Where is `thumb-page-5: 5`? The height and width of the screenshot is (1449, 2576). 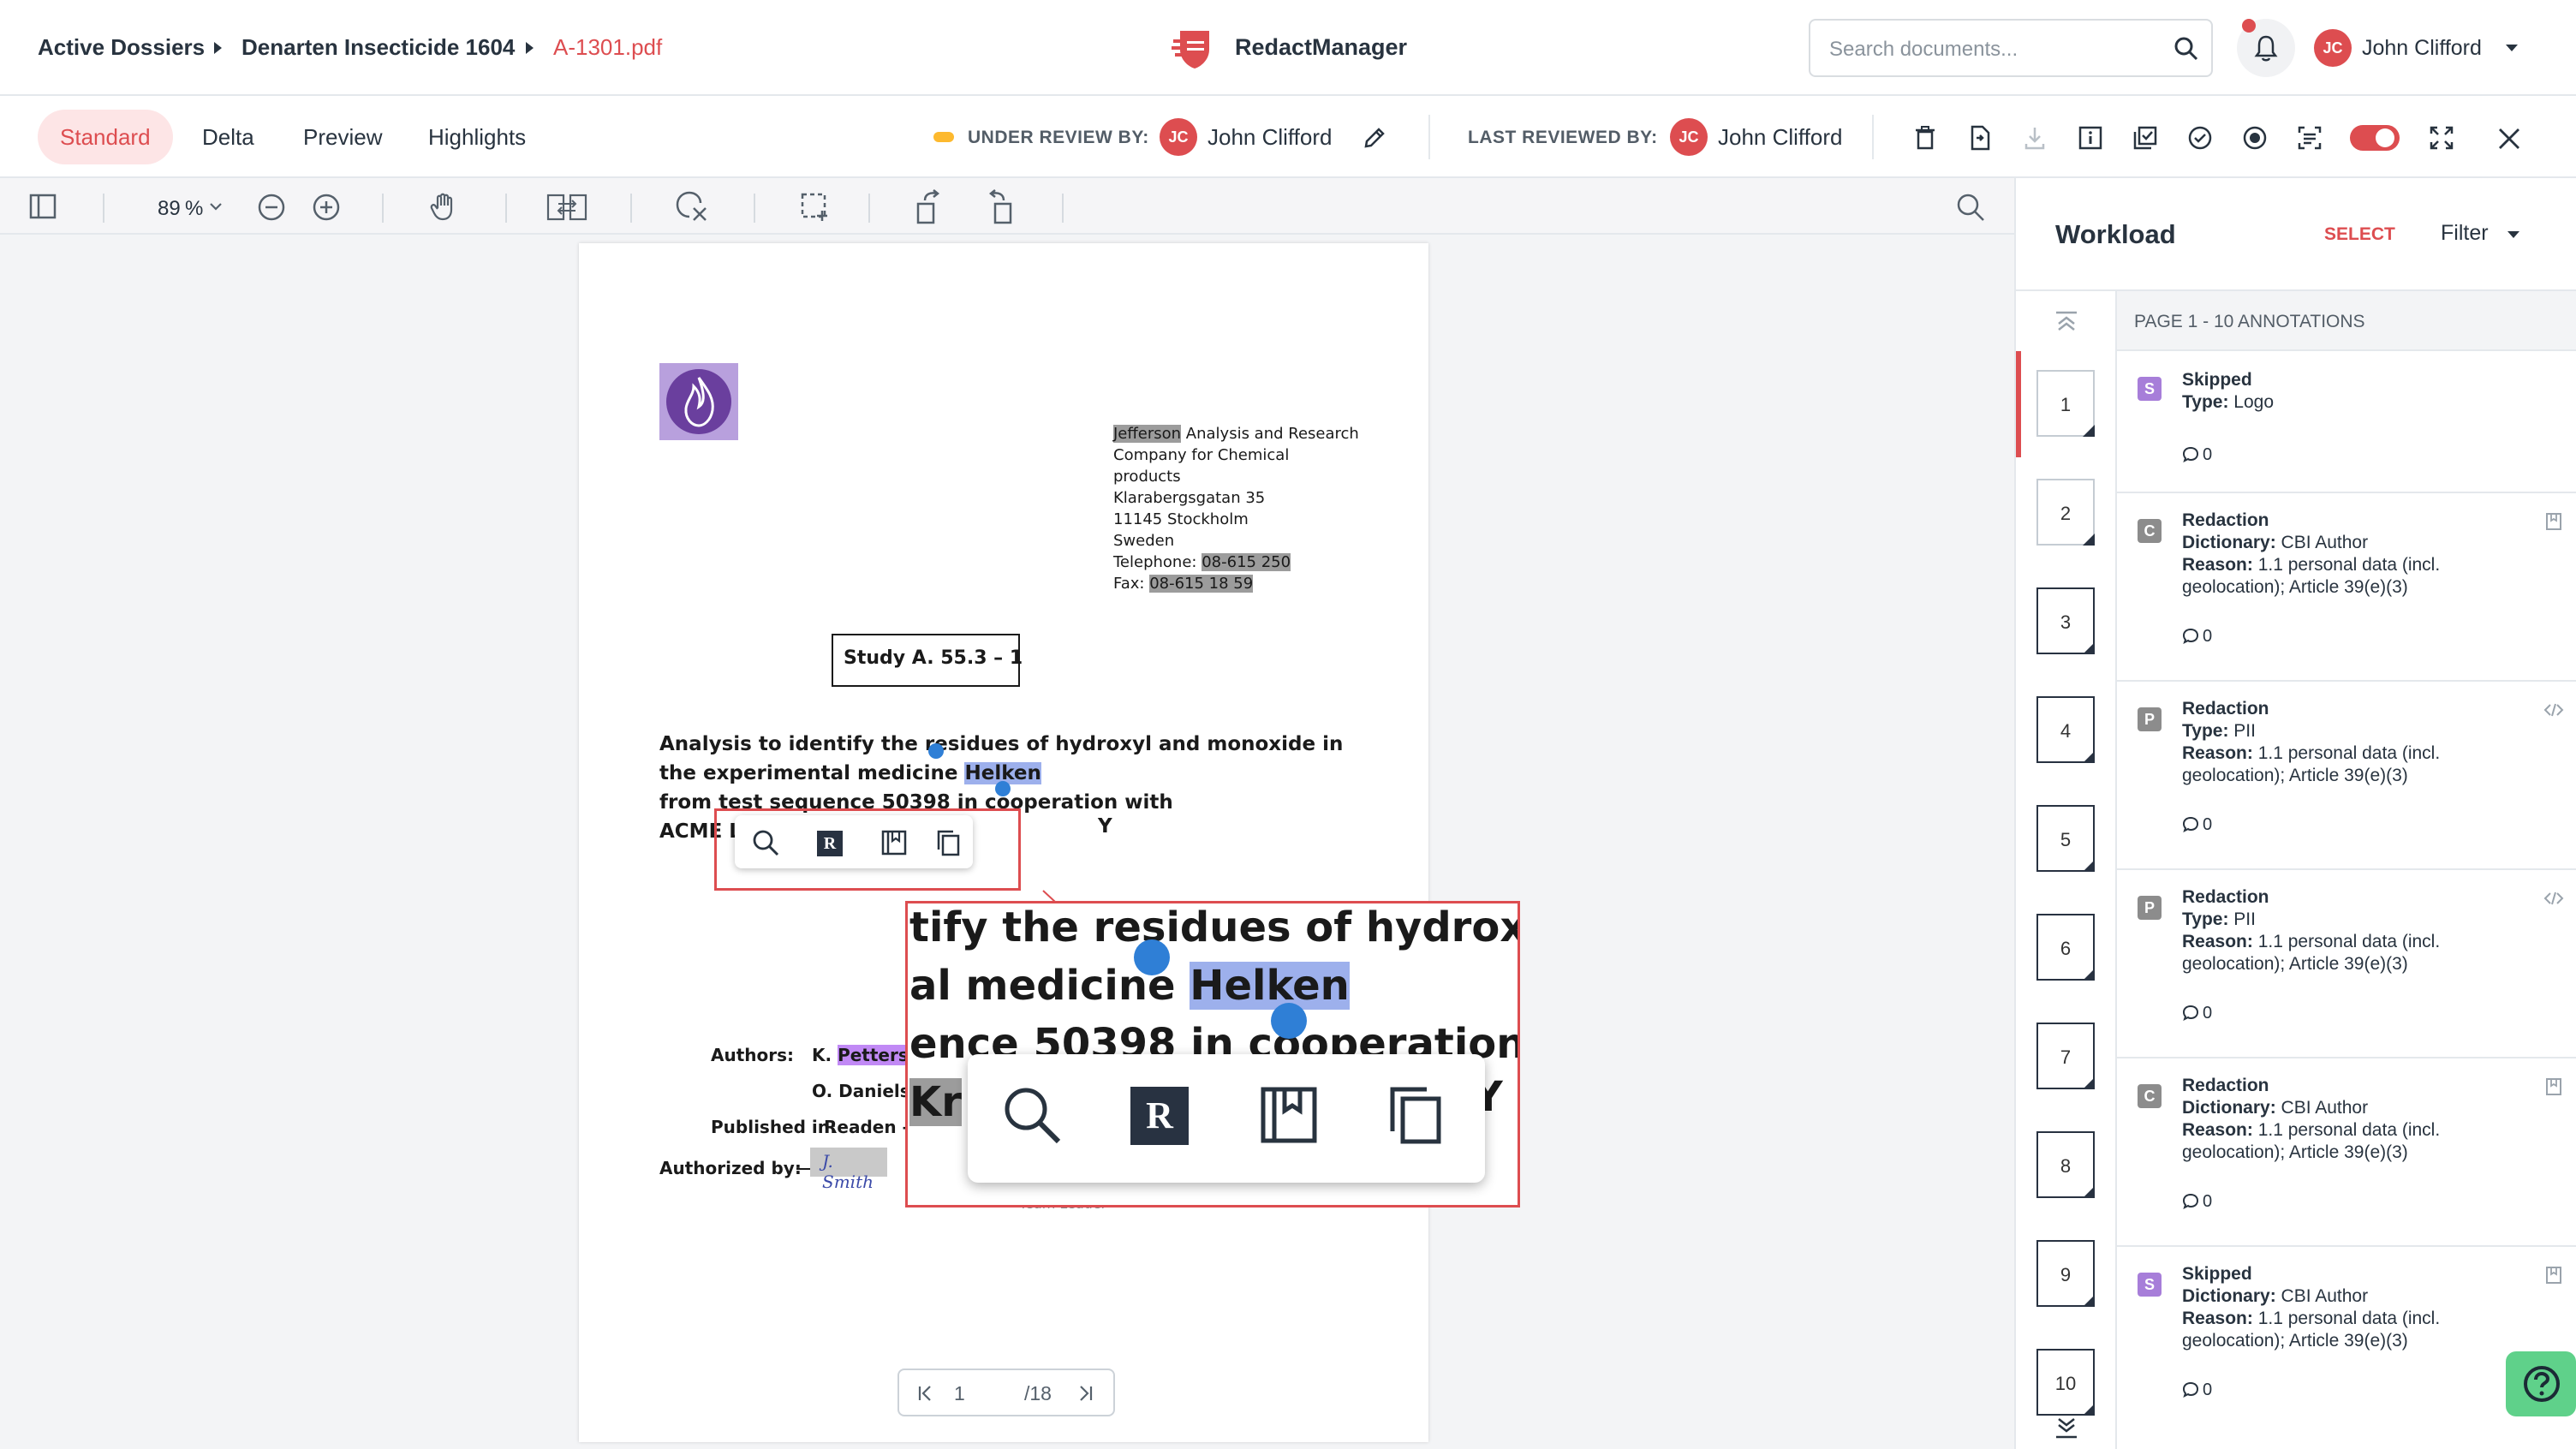 thumb-page-5: 5 is located at coordinates (2065, 838).